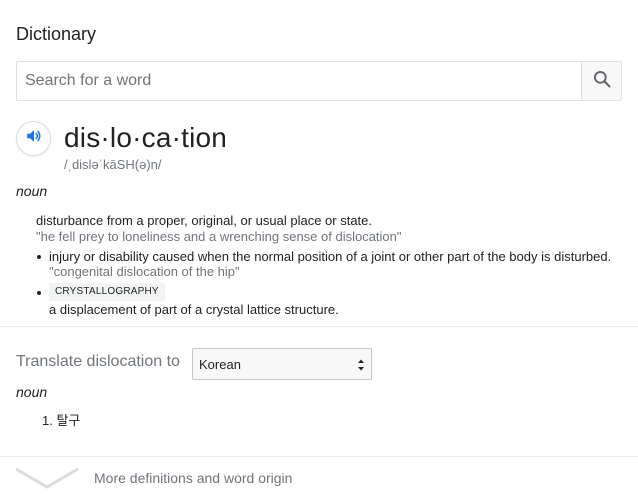  I want to click on selected-language: Korean, so click(220, 364).